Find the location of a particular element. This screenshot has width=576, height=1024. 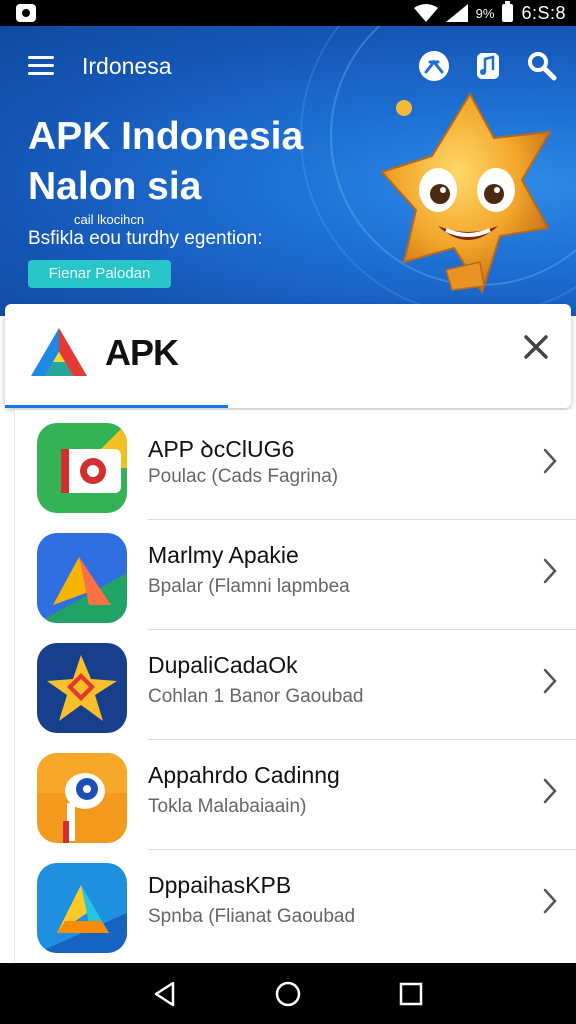

app-title: DppaihasKPB is located at coordinates (220, 885).